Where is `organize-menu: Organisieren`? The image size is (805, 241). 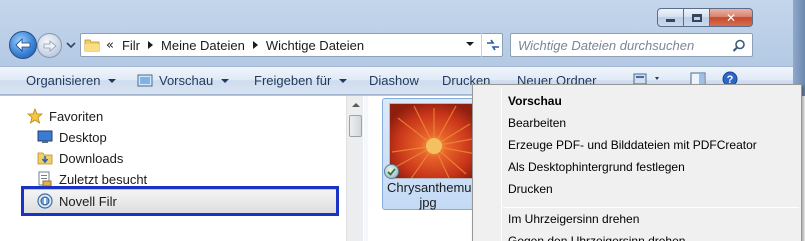 organize-menu: Organisieren is located at coordinates (71, 80).